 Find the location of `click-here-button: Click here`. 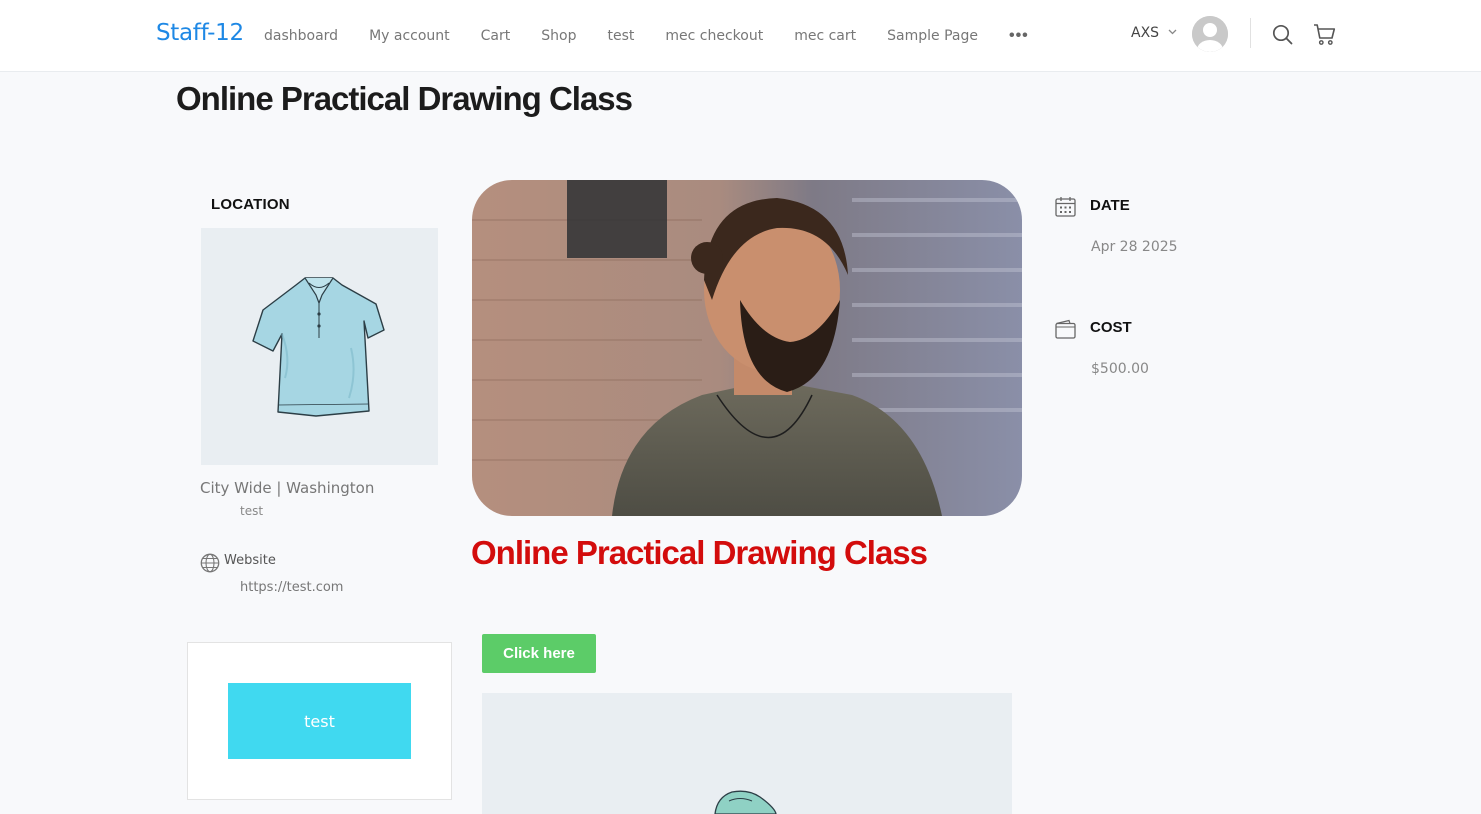

click-here-button: Click here is located at coordinates (539, 653).